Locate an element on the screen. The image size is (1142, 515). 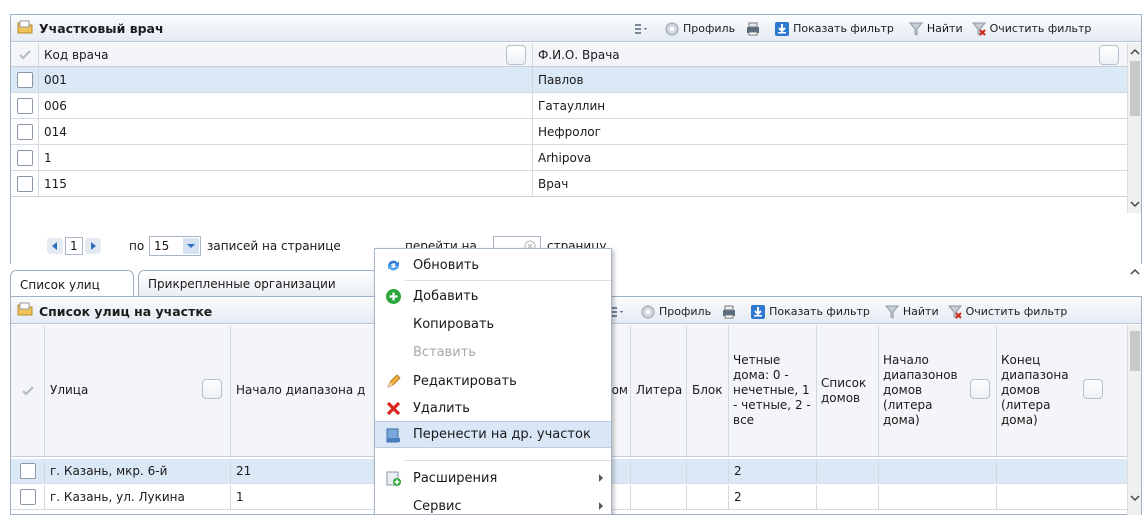
submenu-arrow-icon is located at coordinates (601, 478).